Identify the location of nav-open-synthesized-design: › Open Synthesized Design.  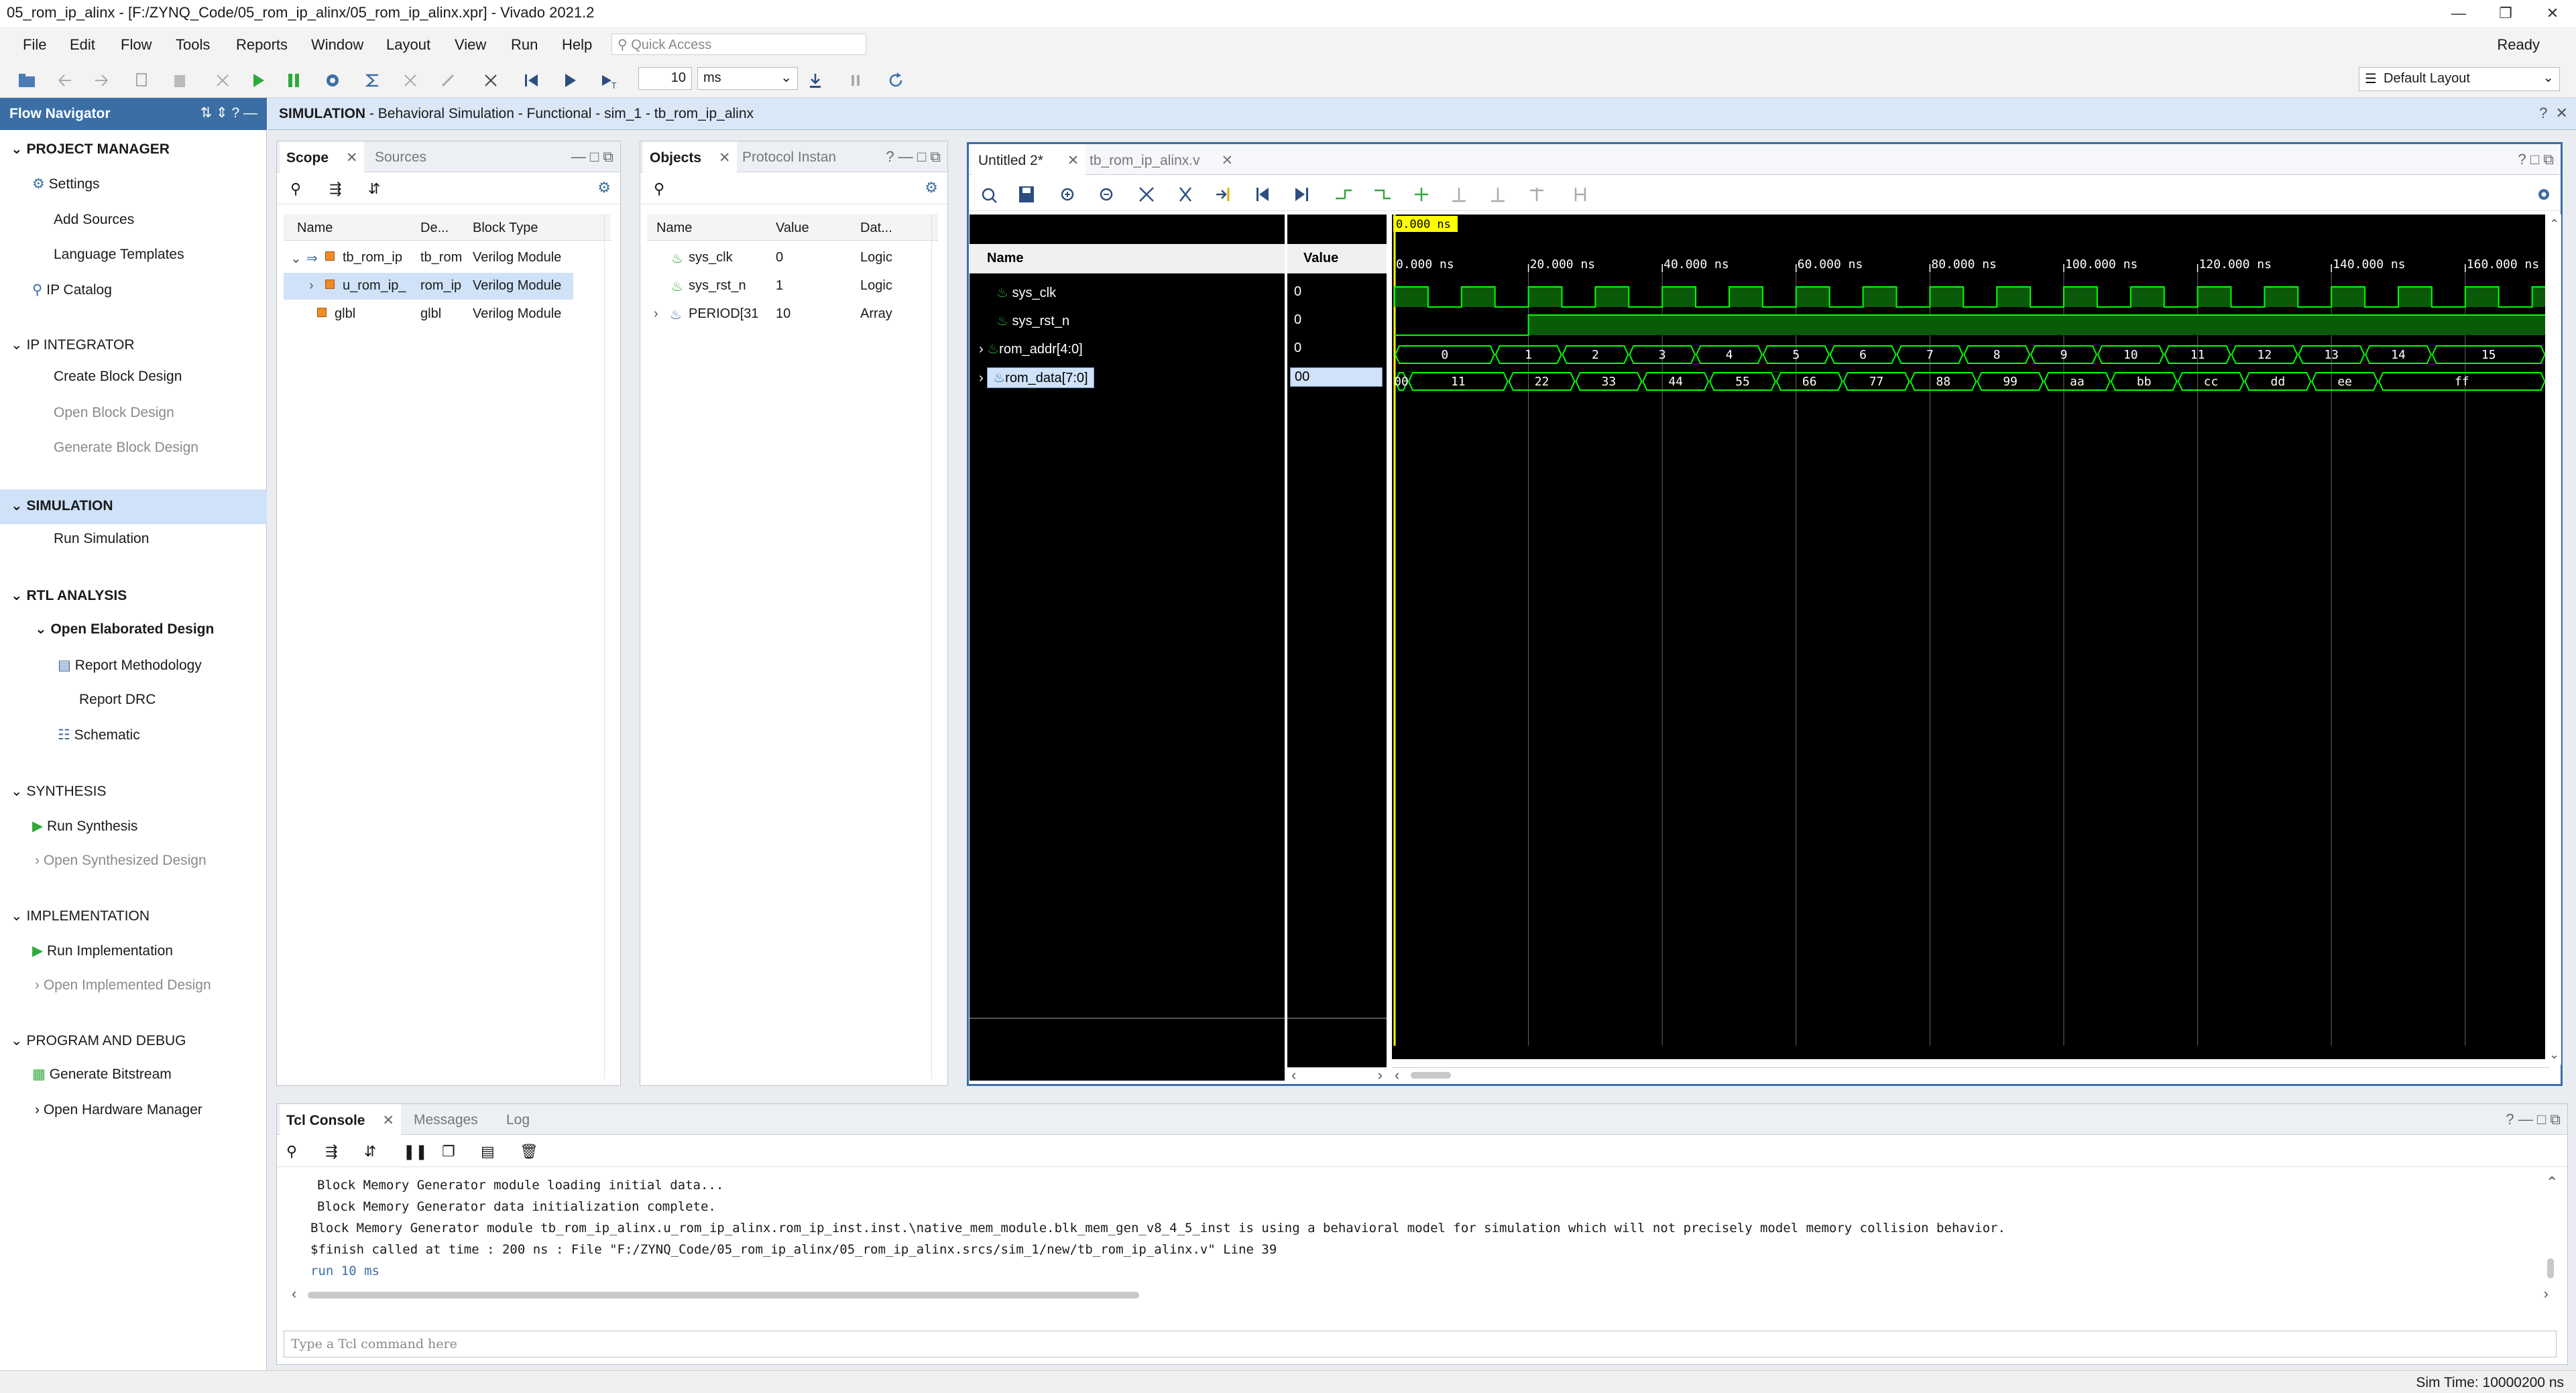
(121, 861).